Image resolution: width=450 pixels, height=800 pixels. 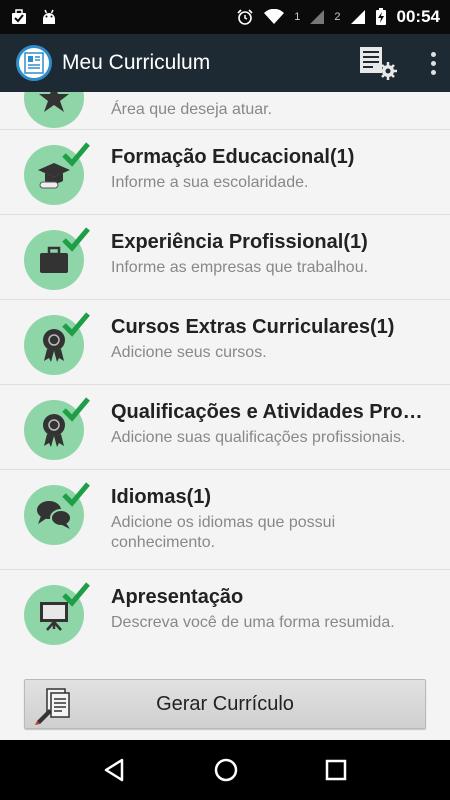 What do you see at coordinates (336, 770) in the screenshot?
I see `recent-apps-icon` at bounding box center [336, 770].